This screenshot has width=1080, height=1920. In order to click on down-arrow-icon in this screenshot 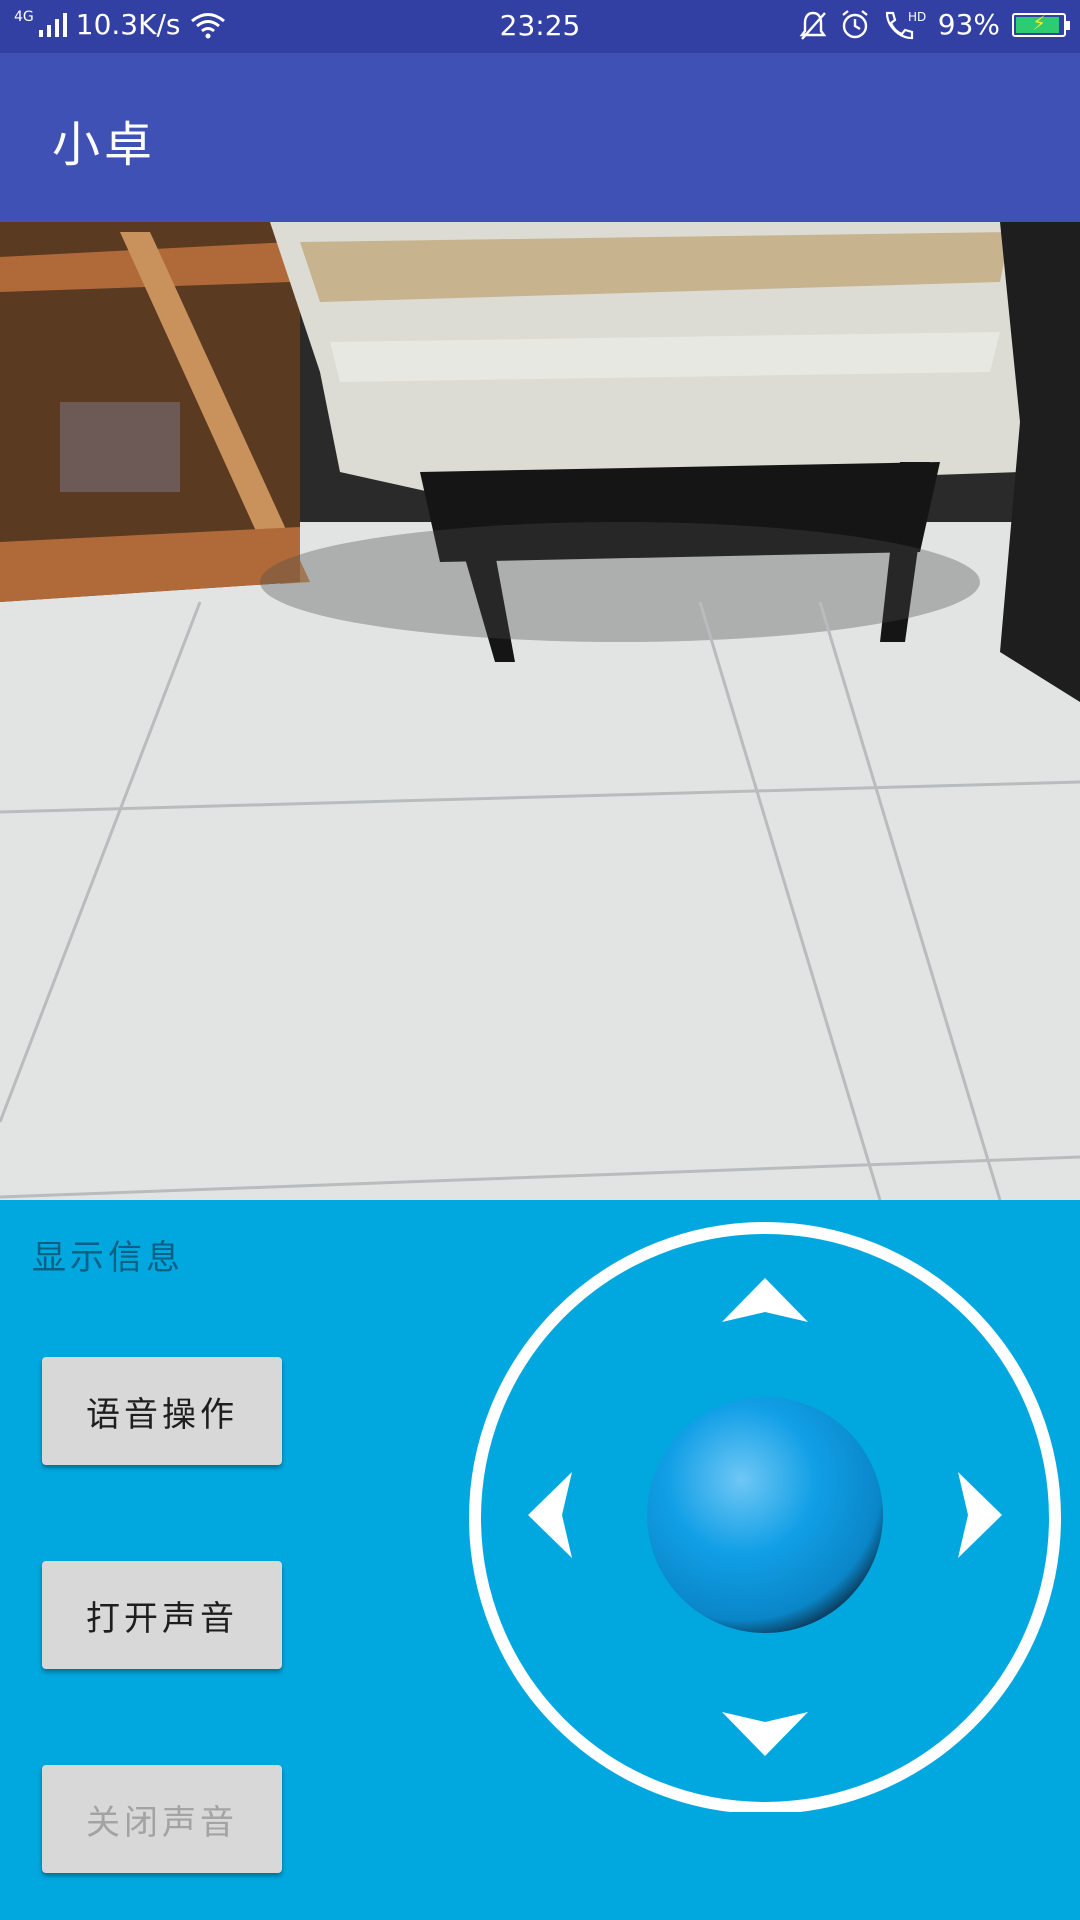, I will do `click(765, 1734)`.